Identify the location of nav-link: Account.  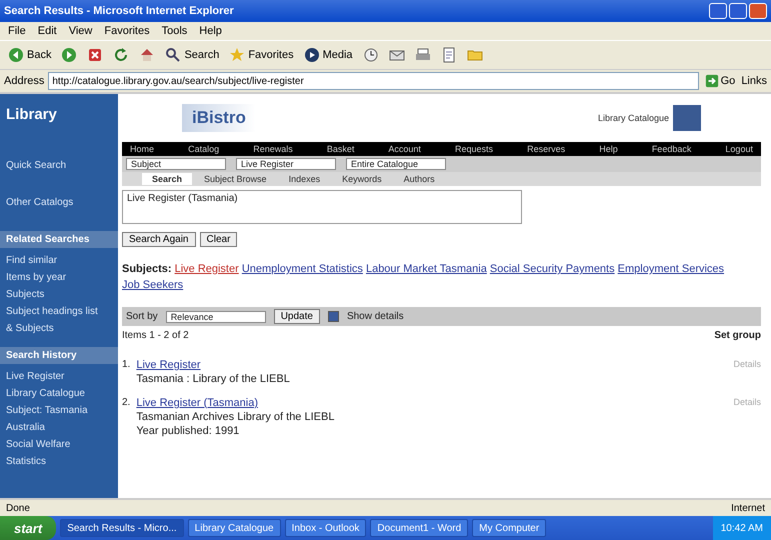
(404, 149).